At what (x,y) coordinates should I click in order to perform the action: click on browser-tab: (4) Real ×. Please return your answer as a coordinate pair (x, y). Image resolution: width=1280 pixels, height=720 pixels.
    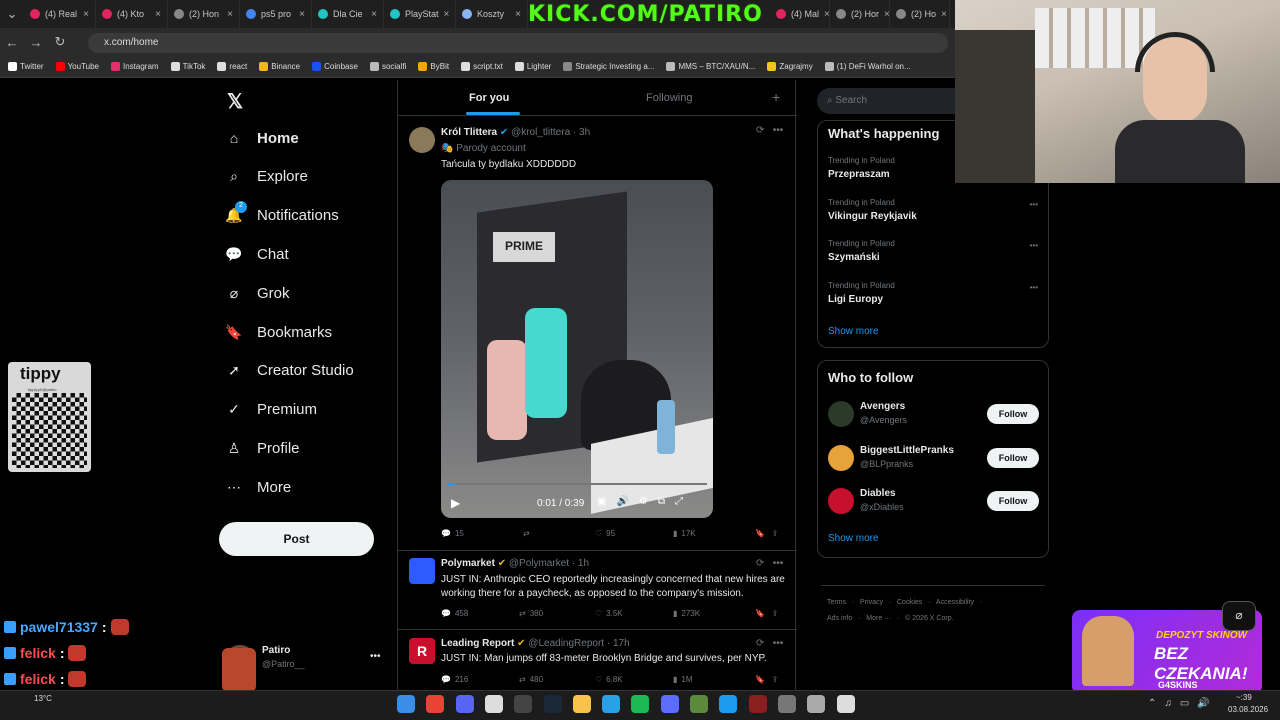
    Looking at the image, I should click on (60, 14).